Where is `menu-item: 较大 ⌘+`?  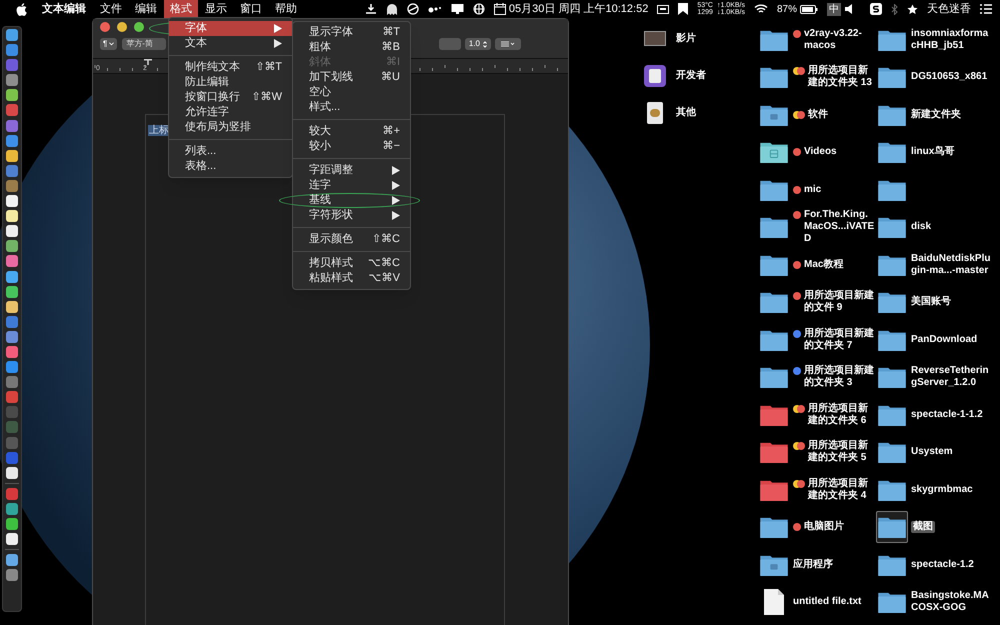
menu-item: 较大 ⌘+ is located at coordinates (351, 131).